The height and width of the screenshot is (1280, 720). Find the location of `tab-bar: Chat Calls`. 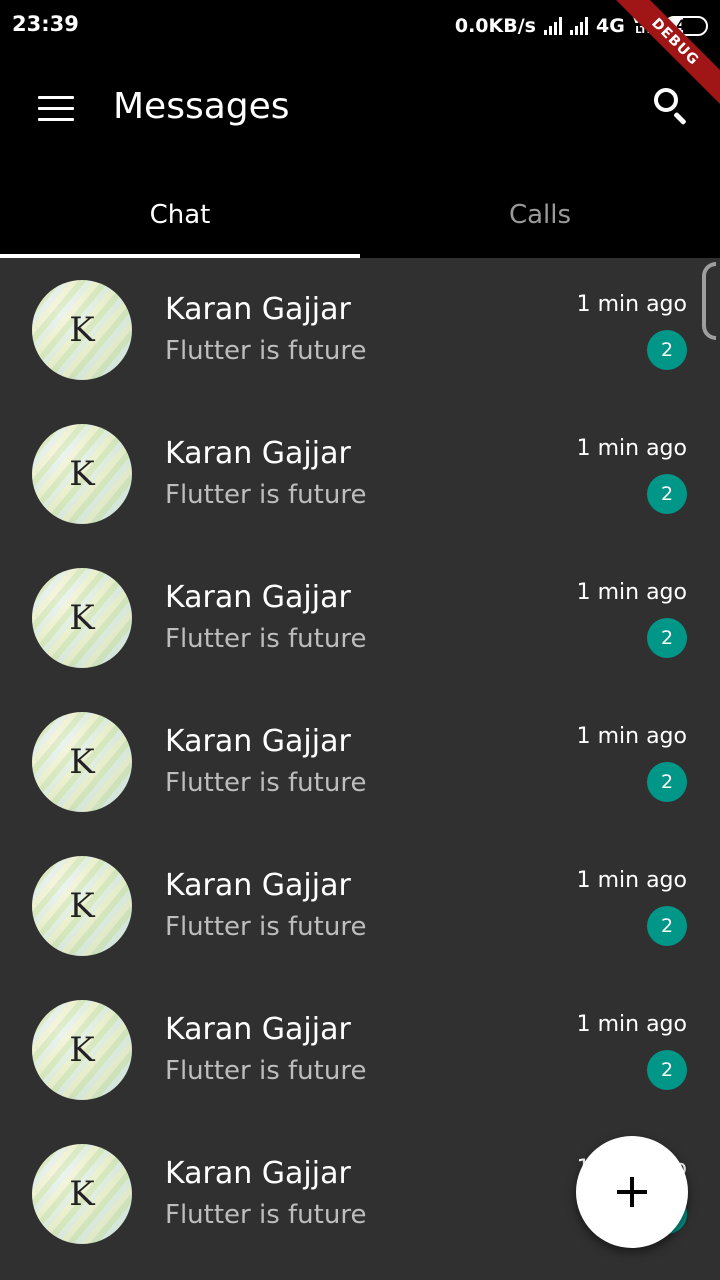

tab-bar: Chat Calls is located at coordinates (360, 215).